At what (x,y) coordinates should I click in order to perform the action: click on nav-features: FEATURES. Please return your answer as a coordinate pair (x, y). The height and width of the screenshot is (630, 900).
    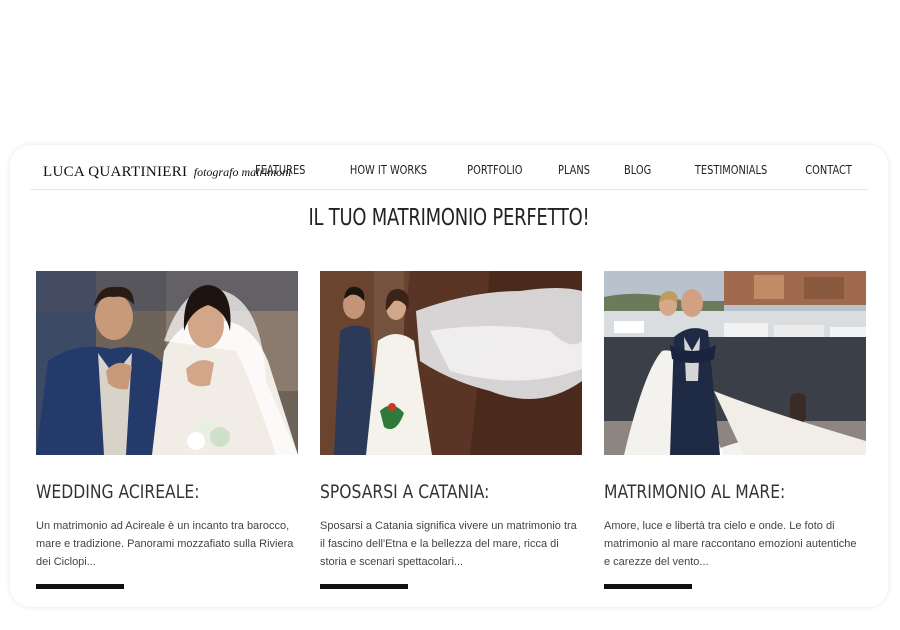
    Looking at the image, I should click on (280, 170).